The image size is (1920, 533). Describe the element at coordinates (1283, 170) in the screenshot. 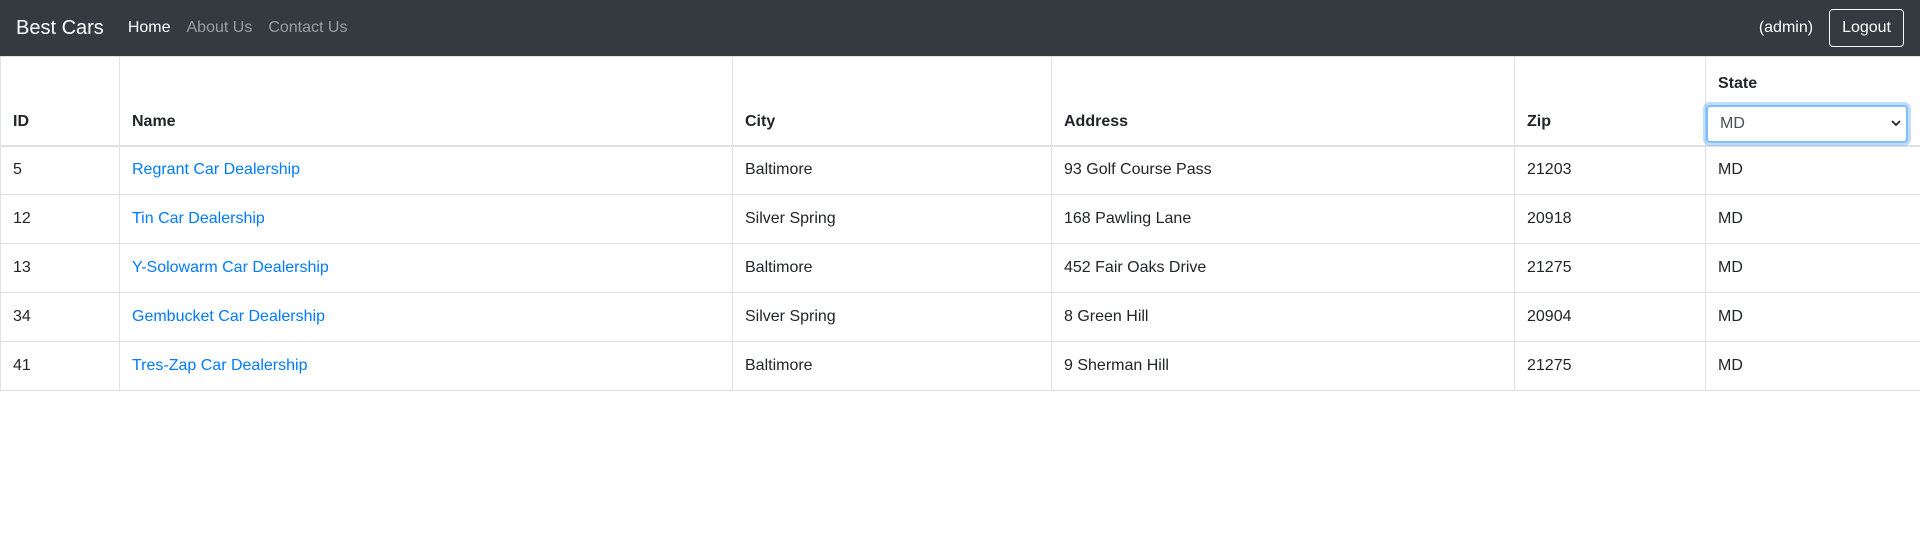

I see `cell-address: 93 Golf Course Pass` at that location.